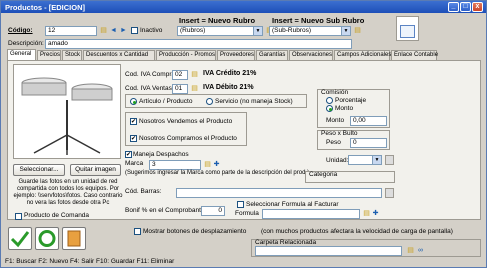 Image resolution: width=487 pixels, height=268 pixels. Describe the element at coordinates (207, 164) in the screenshot. I see `marca-folder-icon: ▤` at that location.